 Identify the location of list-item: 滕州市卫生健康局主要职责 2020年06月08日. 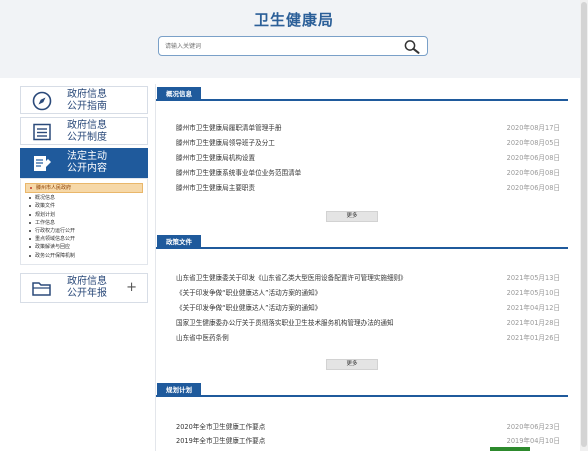
(362, 188).